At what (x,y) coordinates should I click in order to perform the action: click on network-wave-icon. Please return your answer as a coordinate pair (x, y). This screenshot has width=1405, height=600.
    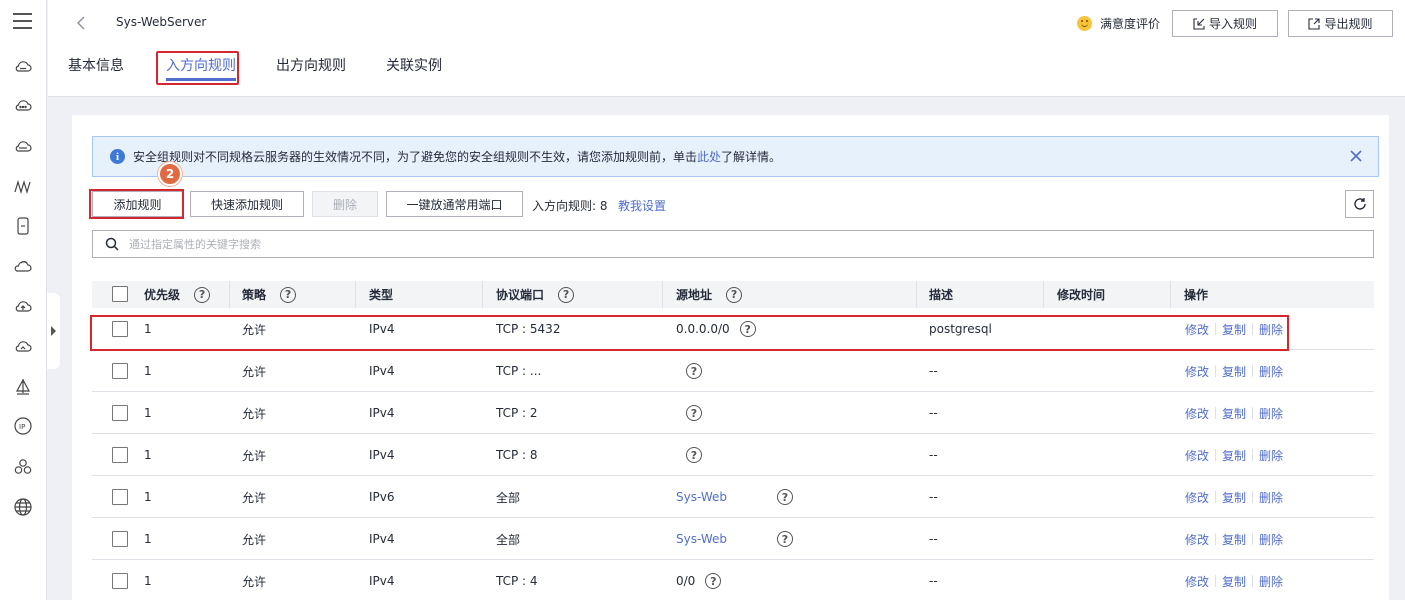
    Looking at the image, I should click on (23, 187).